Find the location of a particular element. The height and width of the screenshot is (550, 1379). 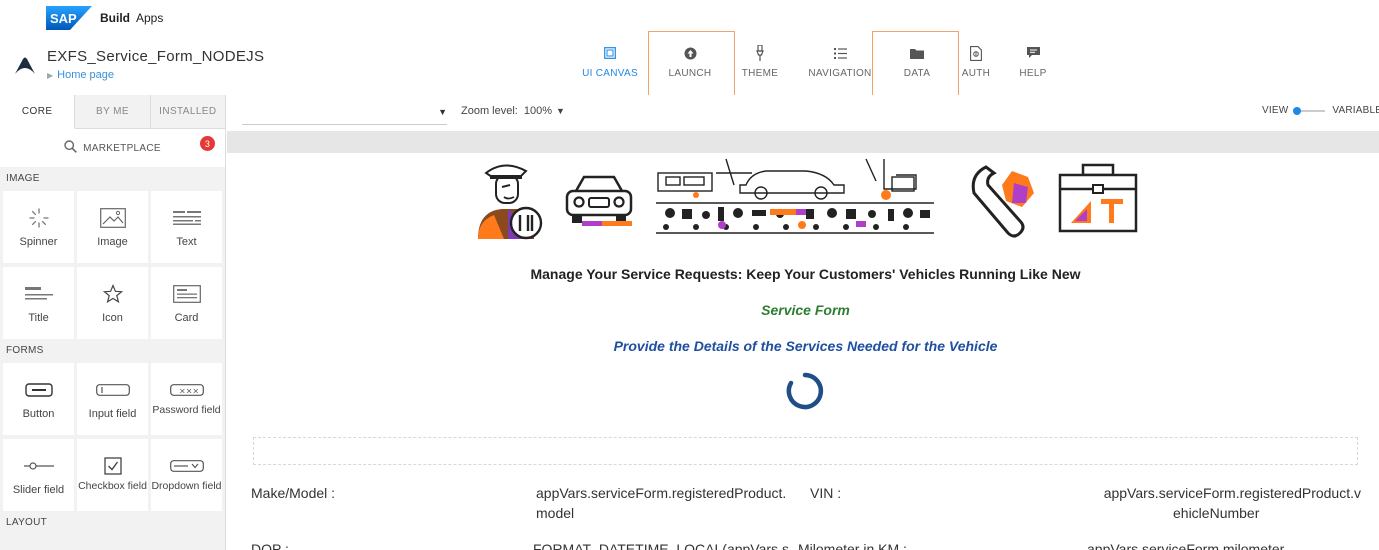

component-button: Button is located at coordinates (38, 399).